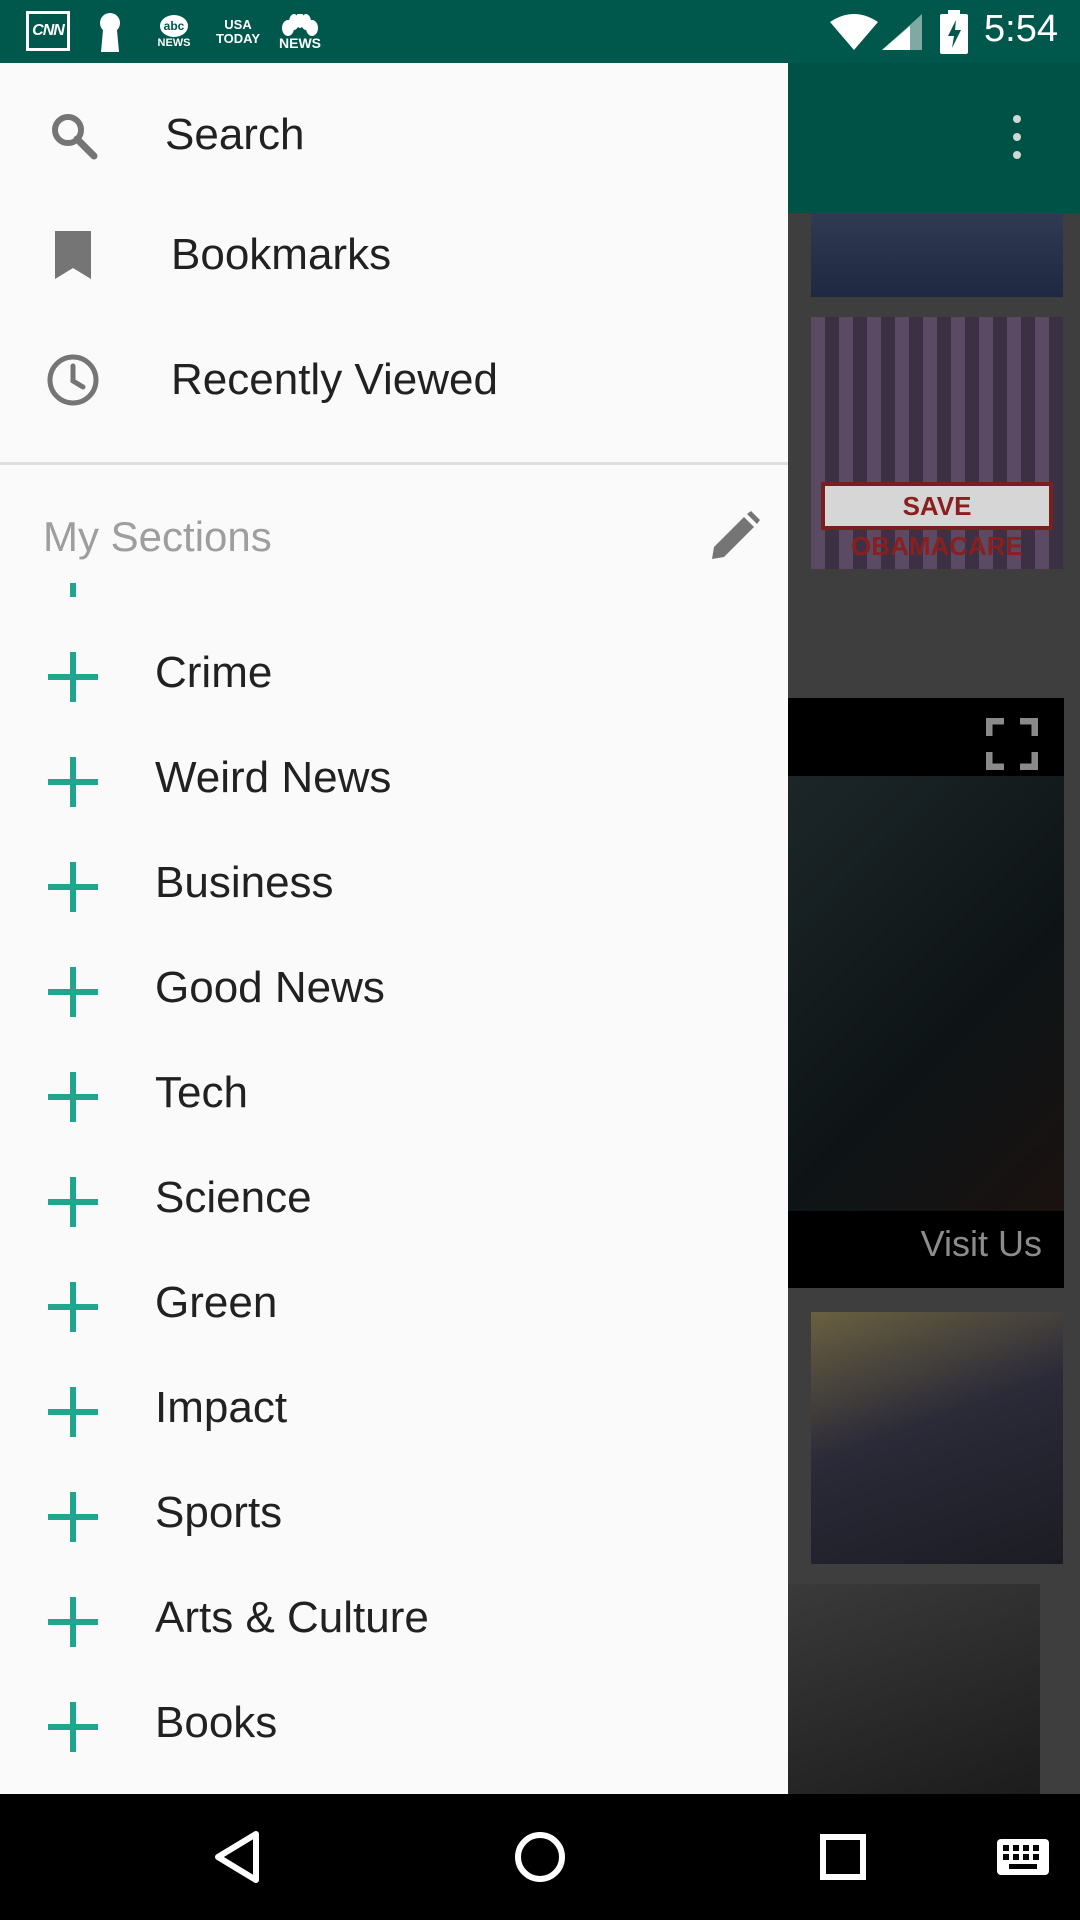 This screenshot has width=1080, height=1920. Describe the element at coordinates (394, 1096) in the screenshot. I see `section-item-tech: Tech` at that location.